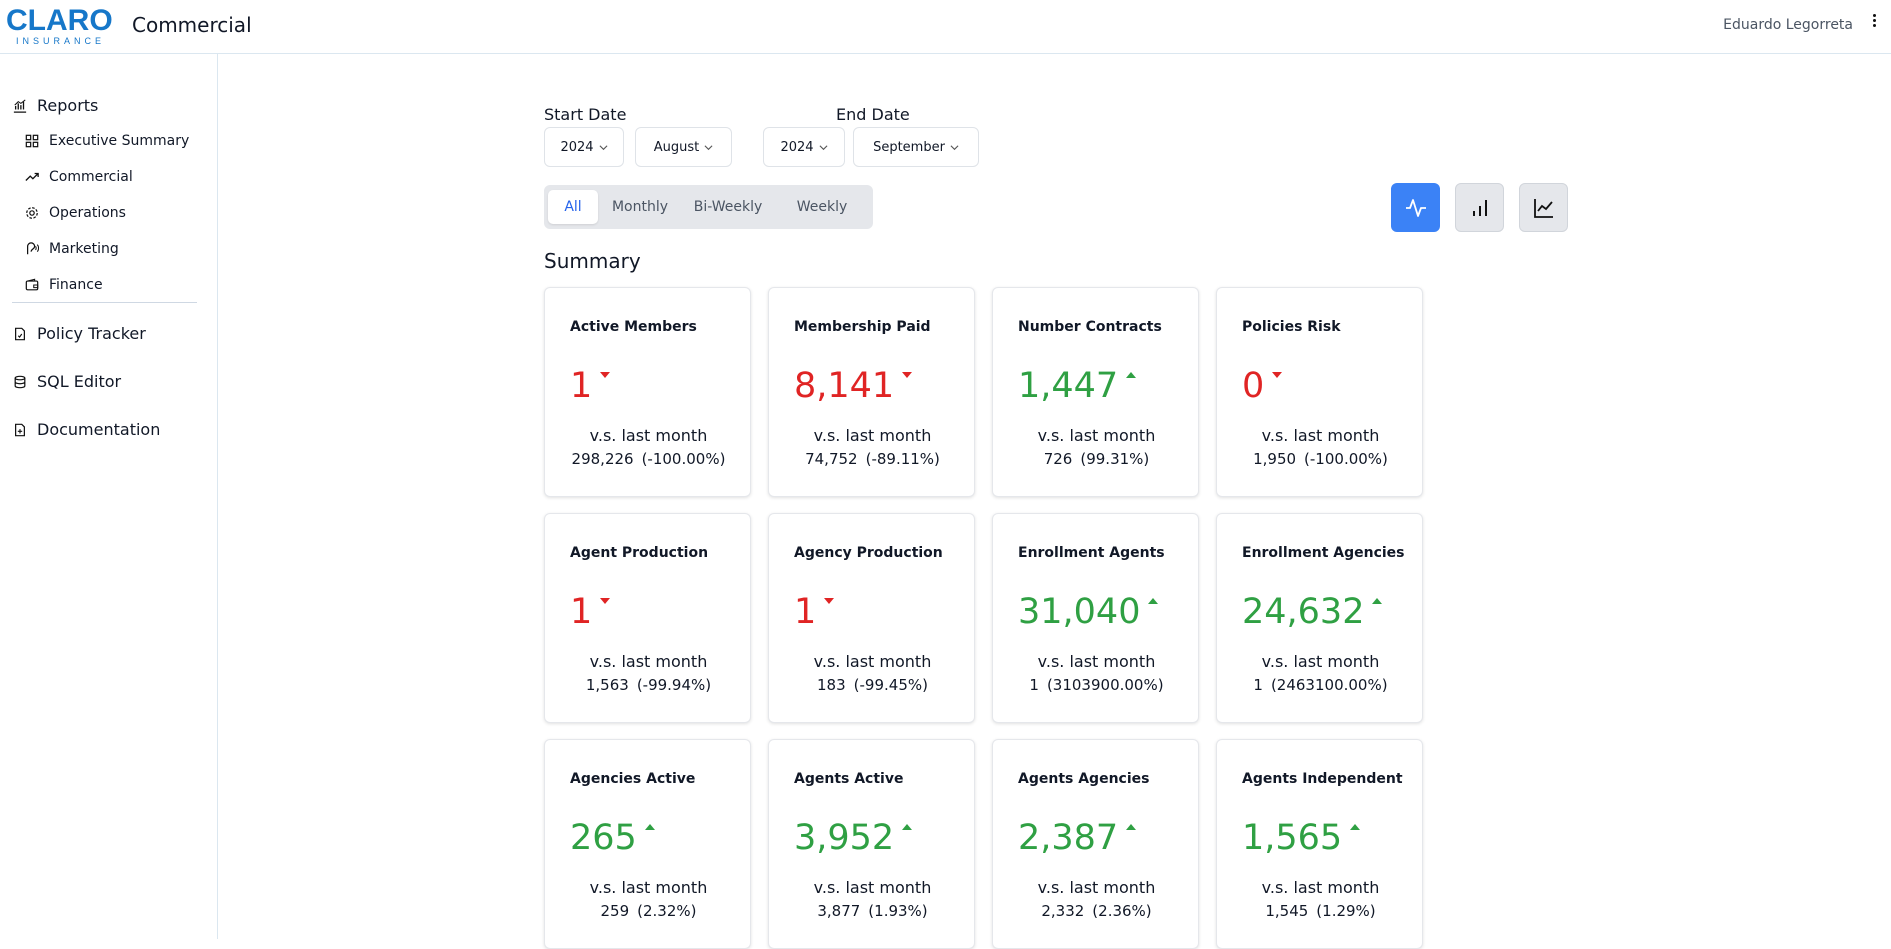  Describe the element at coordinates (99, 429) in the screenshot. I see `sidebar-item-label: Documentation` at that location.